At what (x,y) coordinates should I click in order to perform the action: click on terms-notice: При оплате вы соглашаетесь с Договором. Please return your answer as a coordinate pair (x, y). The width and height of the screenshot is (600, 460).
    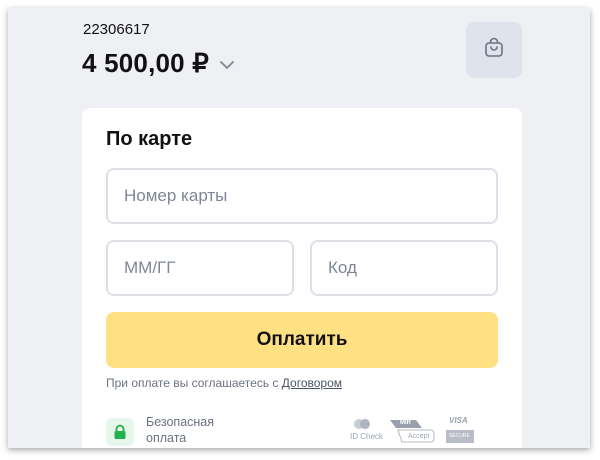
    Looking at the image, I should click on (224, 383).